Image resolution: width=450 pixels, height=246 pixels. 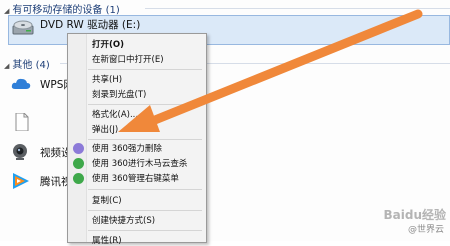 What do you see at coordinates (107, 240) in the screenshot?
I see `menu-item-properties: 属性(R)` at bounding box center [107, 240].